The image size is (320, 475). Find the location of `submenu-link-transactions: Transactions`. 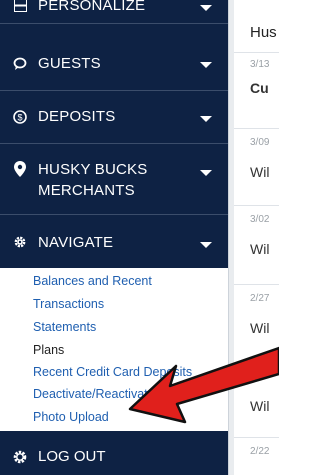

submenu-link-transactions: Transactions is located at coordinates (68, 304).